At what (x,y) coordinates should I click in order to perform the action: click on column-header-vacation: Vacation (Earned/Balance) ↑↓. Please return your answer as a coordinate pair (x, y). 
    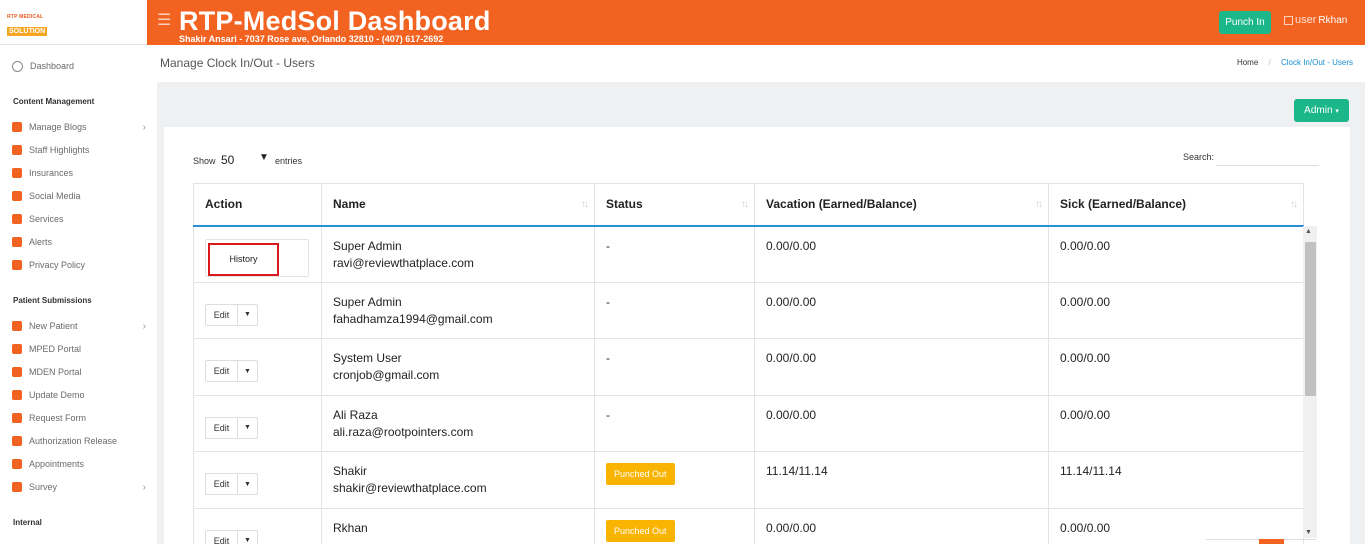
    Looking at the image, I should click on (901, 205).